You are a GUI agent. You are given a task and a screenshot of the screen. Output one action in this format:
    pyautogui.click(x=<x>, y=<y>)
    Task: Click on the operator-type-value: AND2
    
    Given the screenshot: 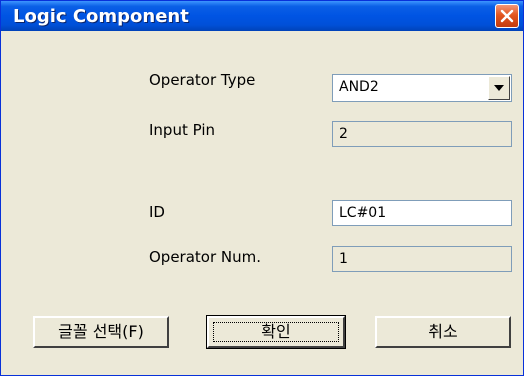 What is the action you would take?
    pyautogui.click(x=359, y=87)
    